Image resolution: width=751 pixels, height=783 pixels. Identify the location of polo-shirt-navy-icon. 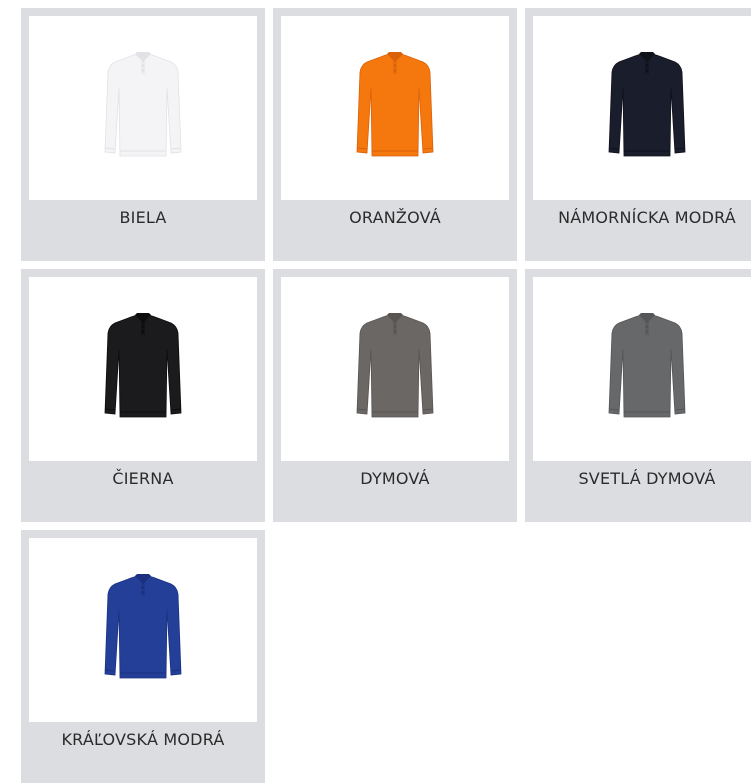
(647, 104).